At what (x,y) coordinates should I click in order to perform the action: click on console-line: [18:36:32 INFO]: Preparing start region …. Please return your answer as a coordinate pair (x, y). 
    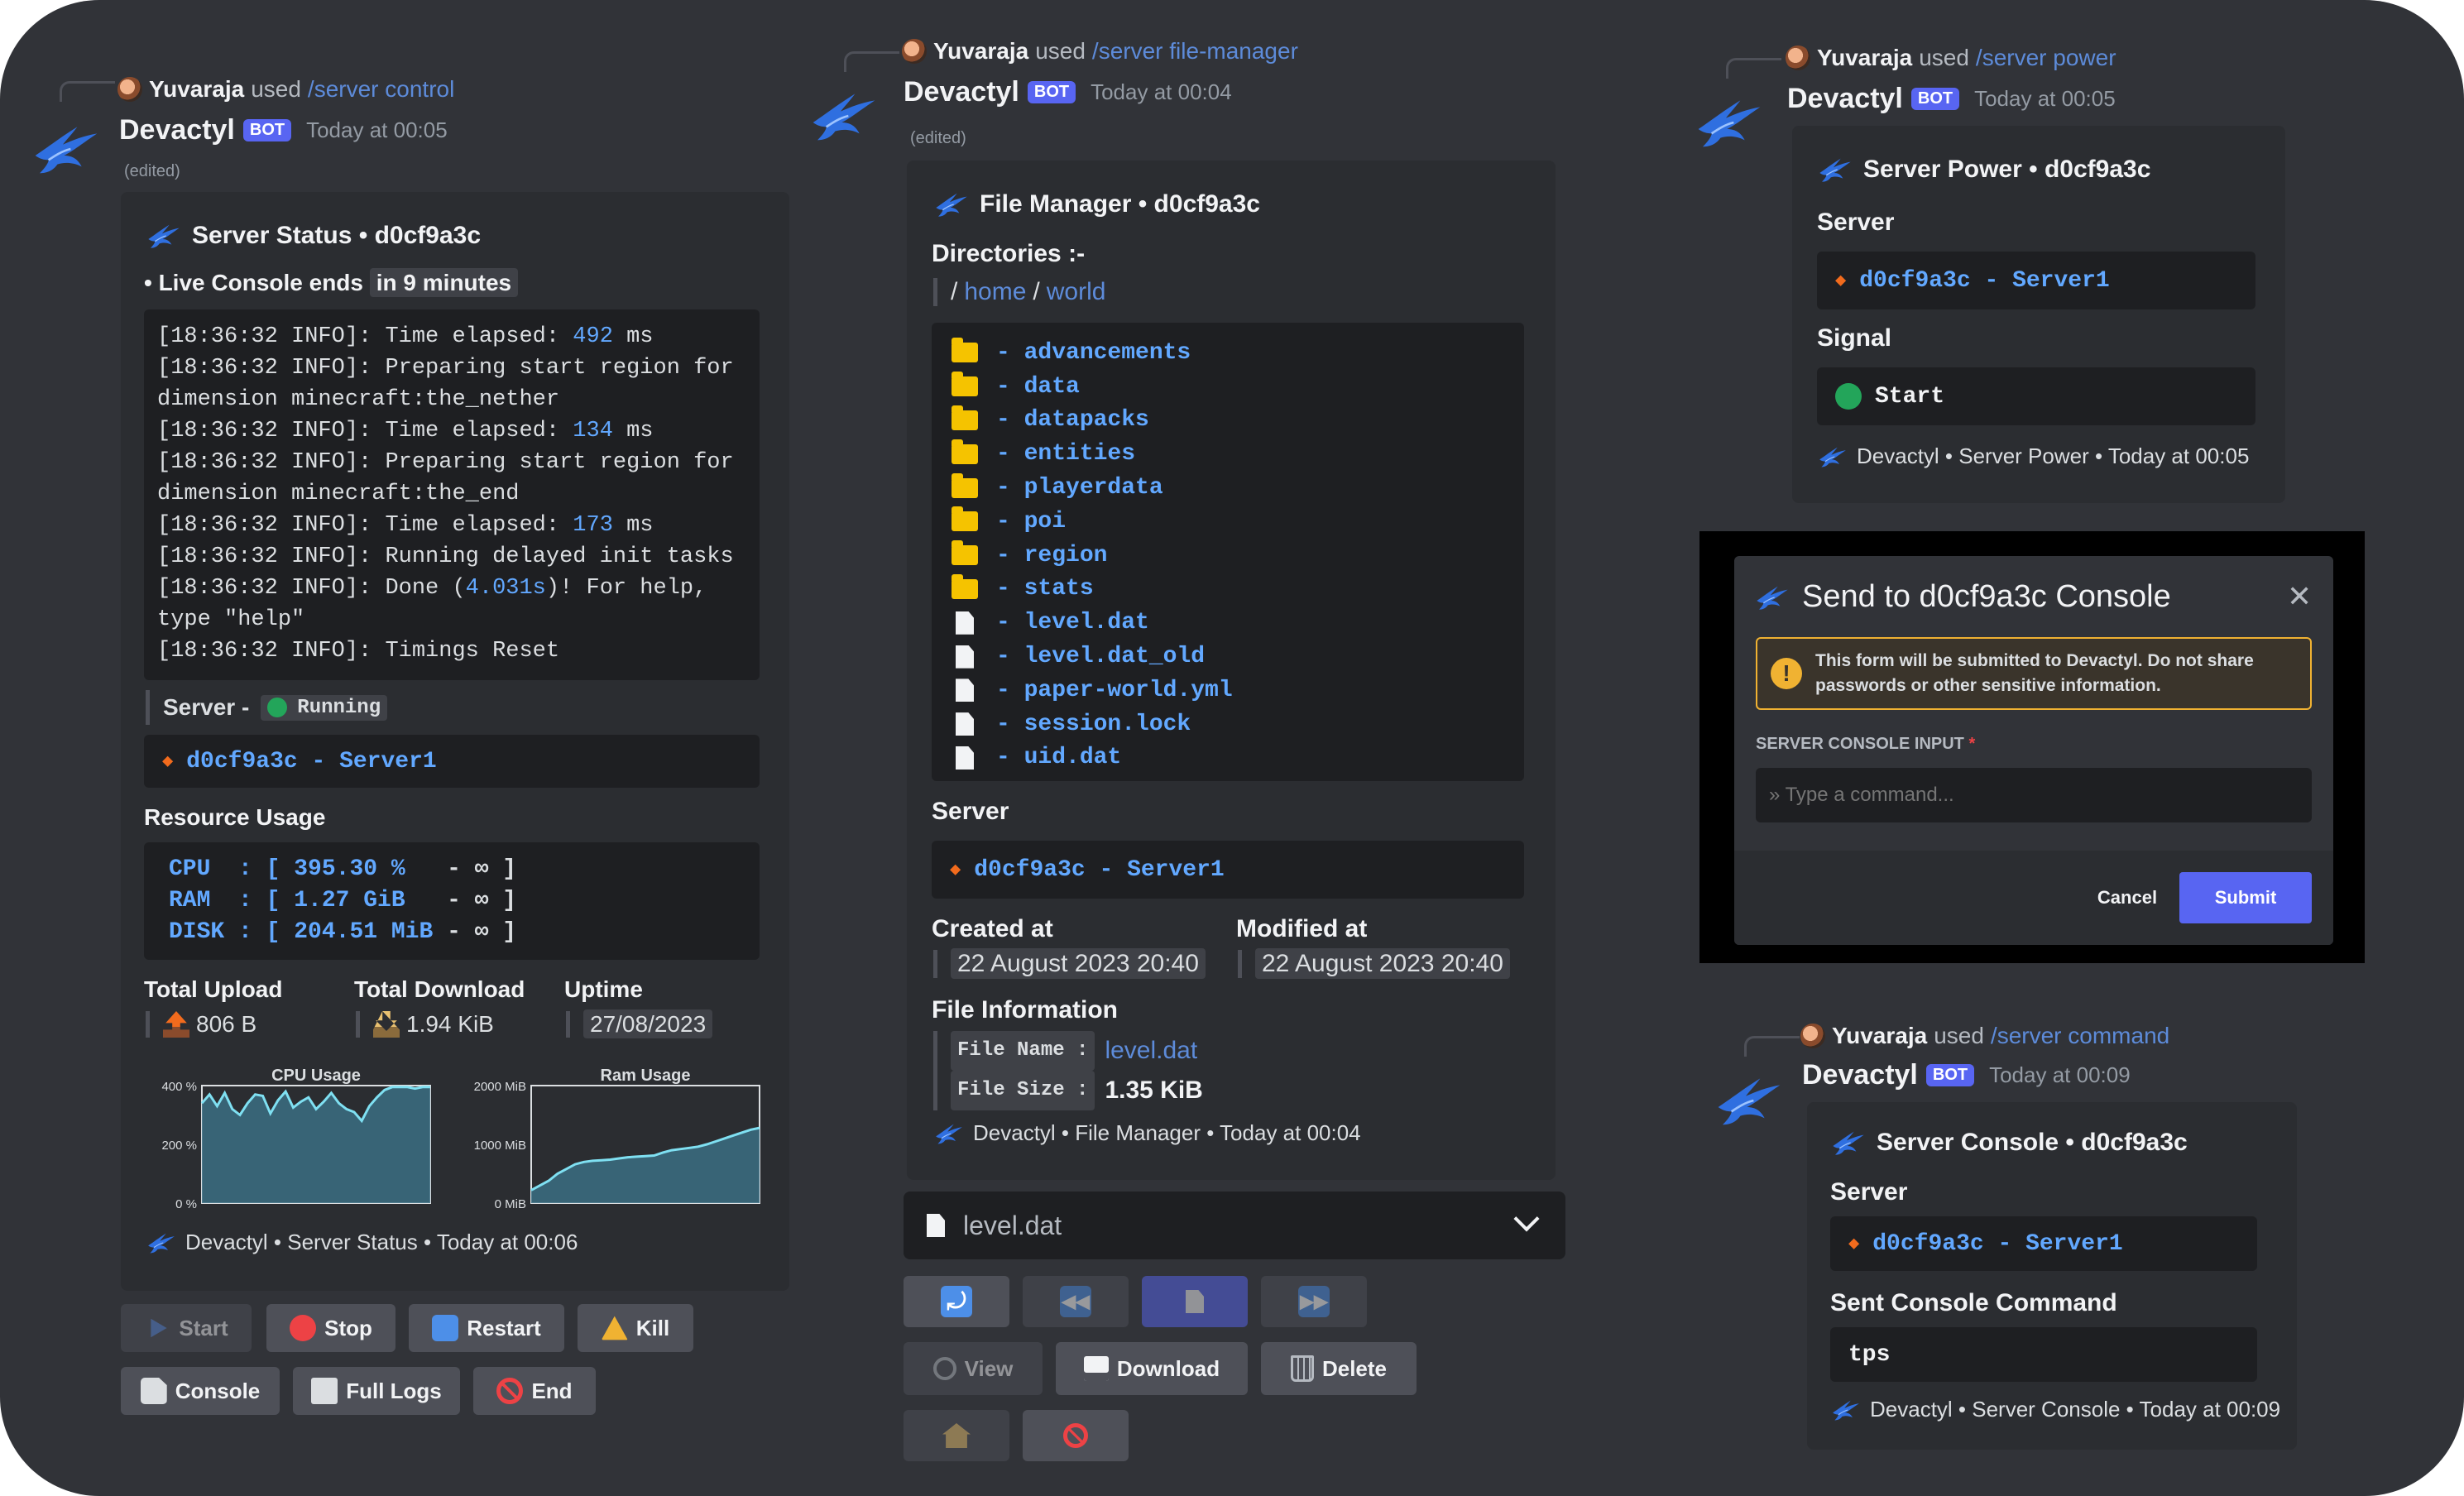
    Looking at the image, I should click on (452, 368).